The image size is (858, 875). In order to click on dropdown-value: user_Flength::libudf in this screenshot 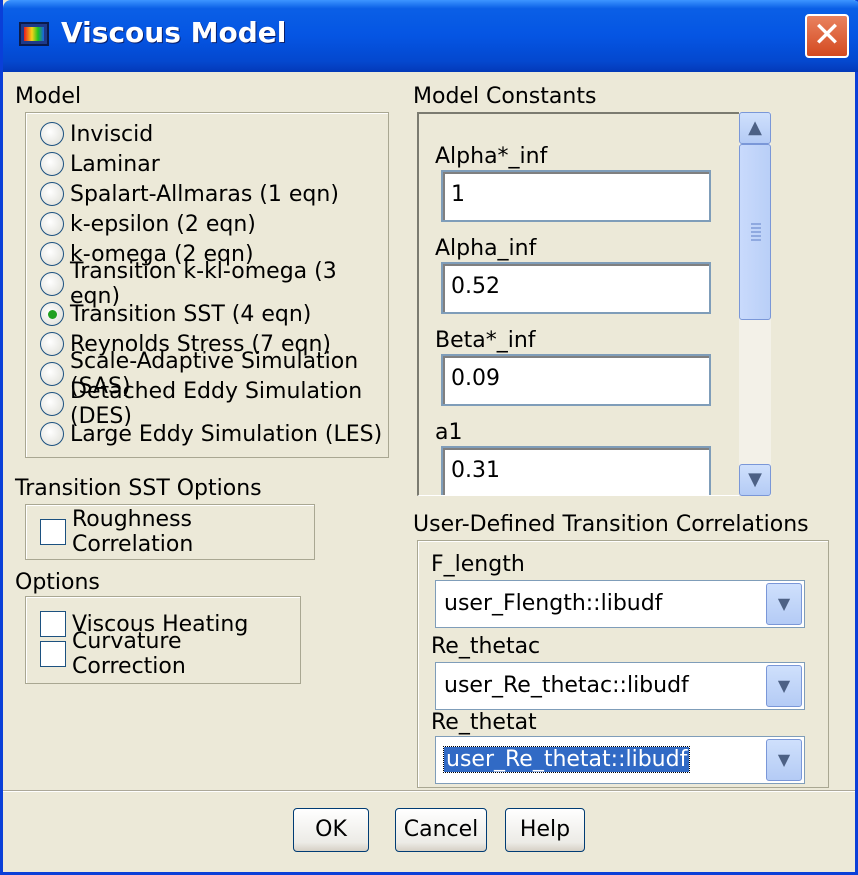, I will do `click(553, 603)`.